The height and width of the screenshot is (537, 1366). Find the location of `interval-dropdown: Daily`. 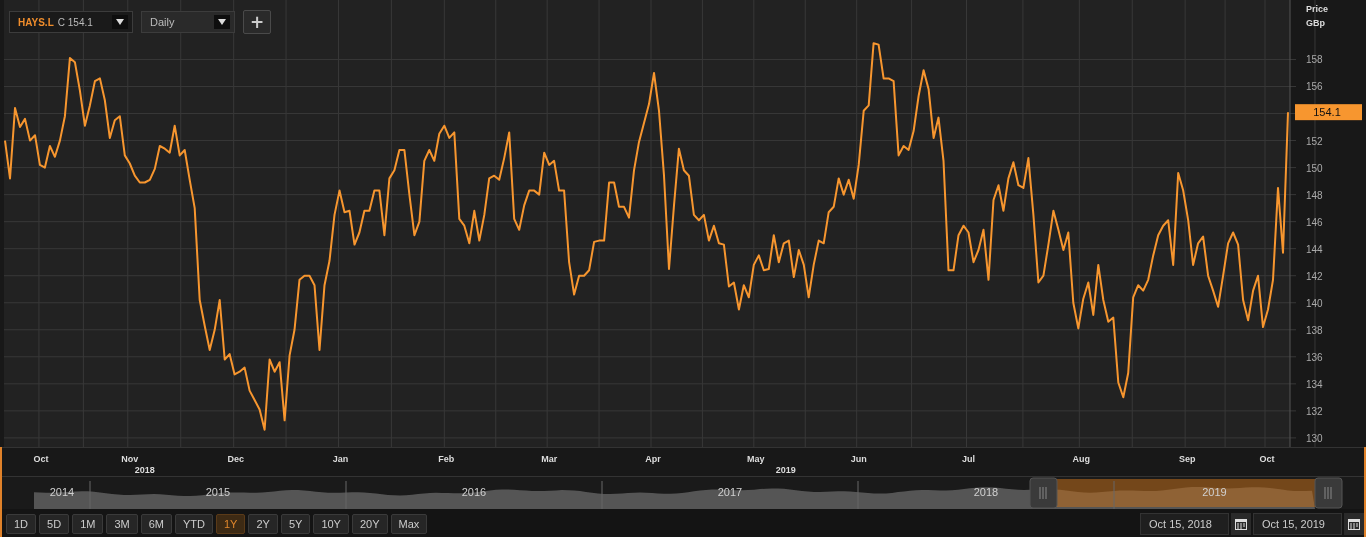

interval-dropdown: Daily is located at coordinates (188, 22).